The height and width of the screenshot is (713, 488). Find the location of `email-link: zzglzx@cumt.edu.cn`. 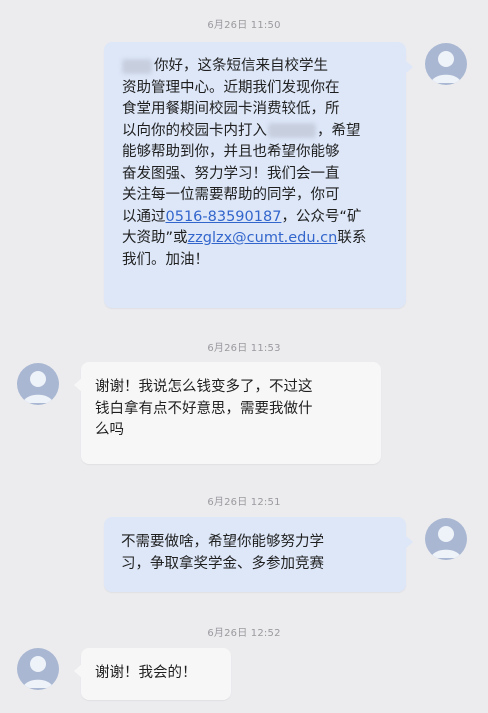

email-link: zzglzx@cumt.edu.cn is located at coordinates (263, 238).